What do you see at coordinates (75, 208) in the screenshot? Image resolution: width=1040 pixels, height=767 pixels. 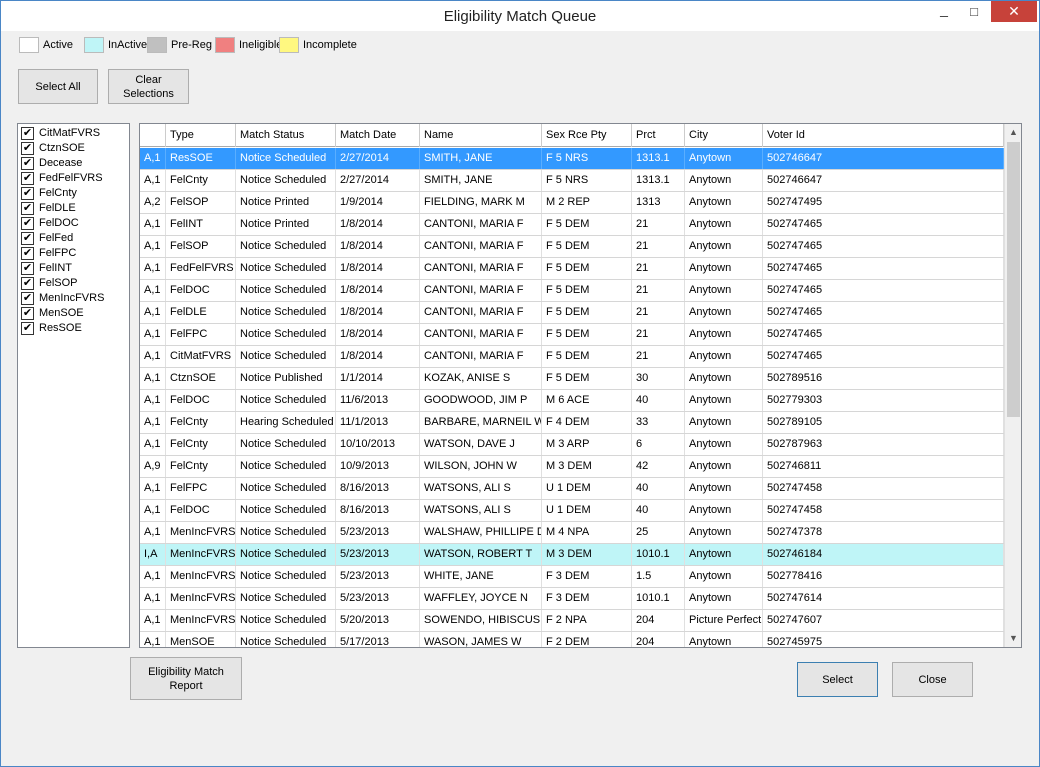 I see `filter-item: ✔ FelDLE` at bounding box center [75, 208].